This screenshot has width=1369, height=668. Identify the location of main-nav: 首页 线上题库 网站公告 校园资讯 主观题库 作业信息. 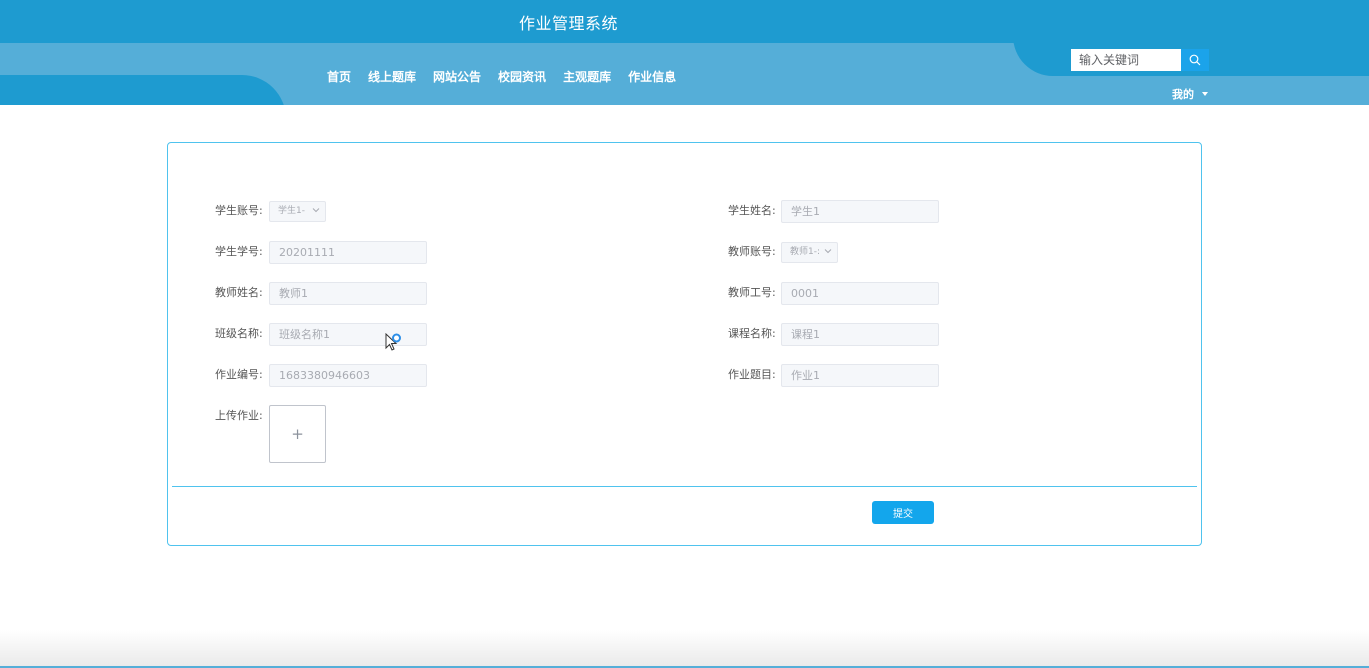
(501, 76).